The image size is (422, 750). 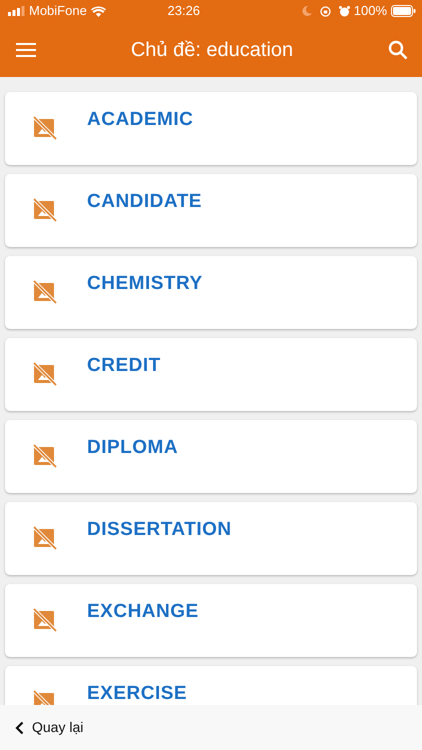 What do you see at coordinates (211, 210) in the screenshot?
I see `topic-card: CANDIDATE` at bounding box center [211, 210].